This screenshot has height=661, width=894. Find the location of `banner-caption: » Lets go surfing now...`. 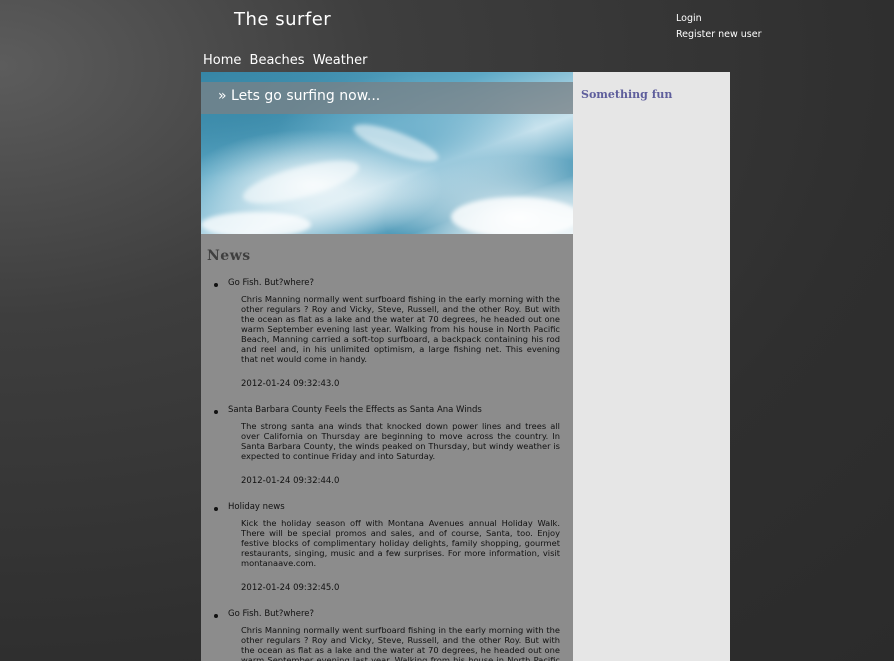

banner-caption: » Lets go surfing now... is located at coordinates (299, 96).